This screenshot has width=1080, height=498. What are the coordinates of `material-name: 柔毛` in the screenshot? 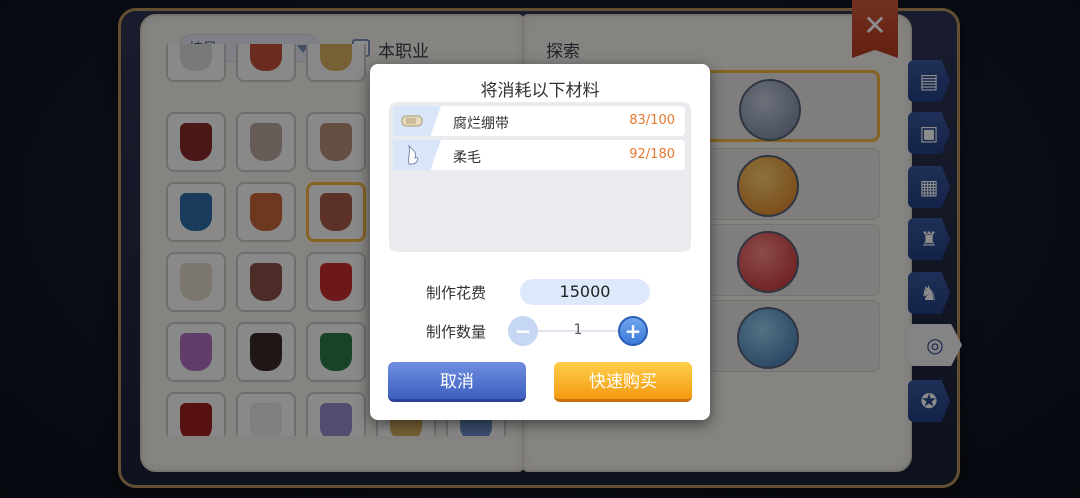 It's located at (467, 158).